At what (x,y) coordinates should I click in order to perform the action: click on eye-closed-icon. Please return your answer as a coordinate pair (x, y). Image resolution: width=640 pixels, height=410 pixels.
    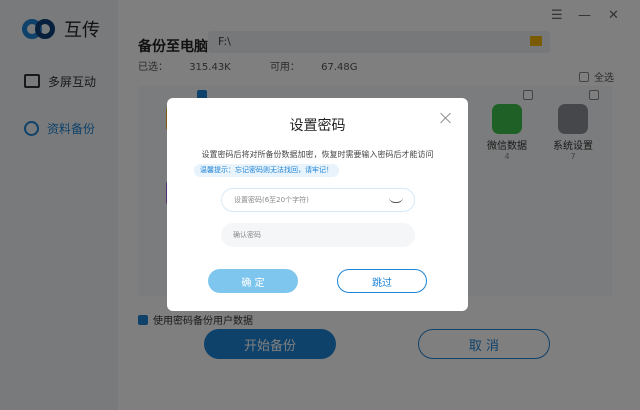
    Looking at the image, I should click on (396, 200).